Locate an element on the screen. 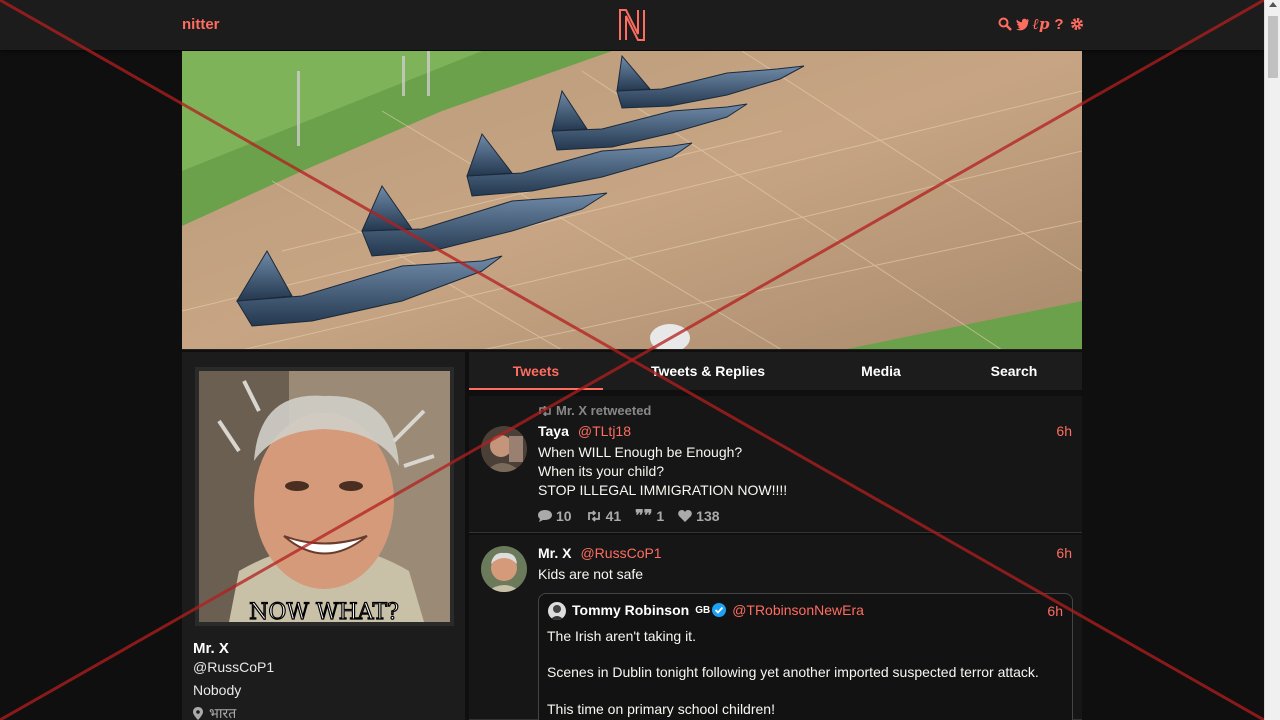 This screenshot has width=1280, height=720. retweet-header: Mr. X retweeted is located at coordinates (594, 410).